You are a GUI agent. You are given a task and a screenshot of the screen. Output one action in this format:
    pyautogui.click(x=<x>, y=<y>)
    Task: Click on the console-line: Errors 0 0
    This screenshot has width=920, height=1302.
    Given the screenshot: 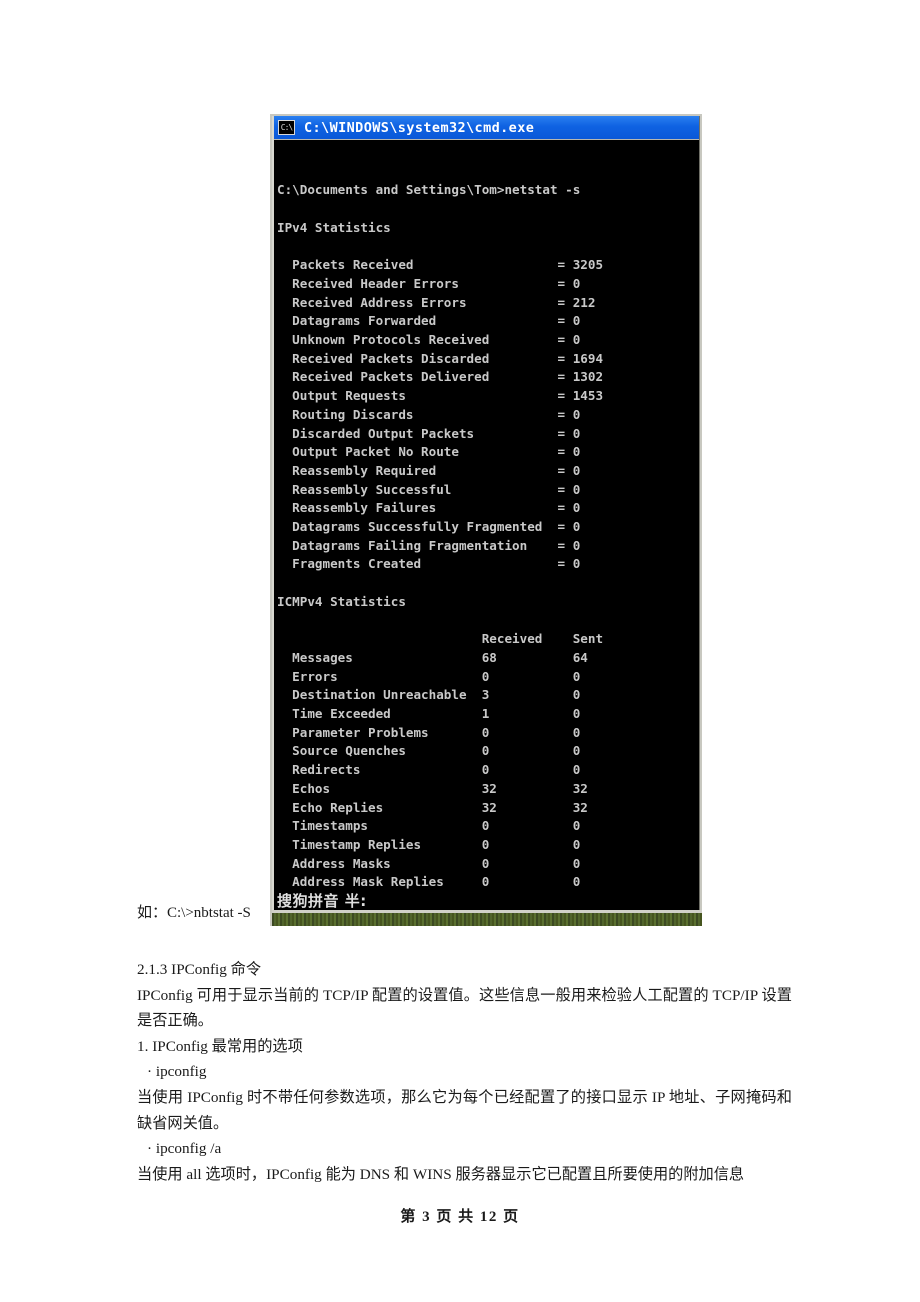 What is the action you would take?
    pyautogui.click(x=429, y=676)
    